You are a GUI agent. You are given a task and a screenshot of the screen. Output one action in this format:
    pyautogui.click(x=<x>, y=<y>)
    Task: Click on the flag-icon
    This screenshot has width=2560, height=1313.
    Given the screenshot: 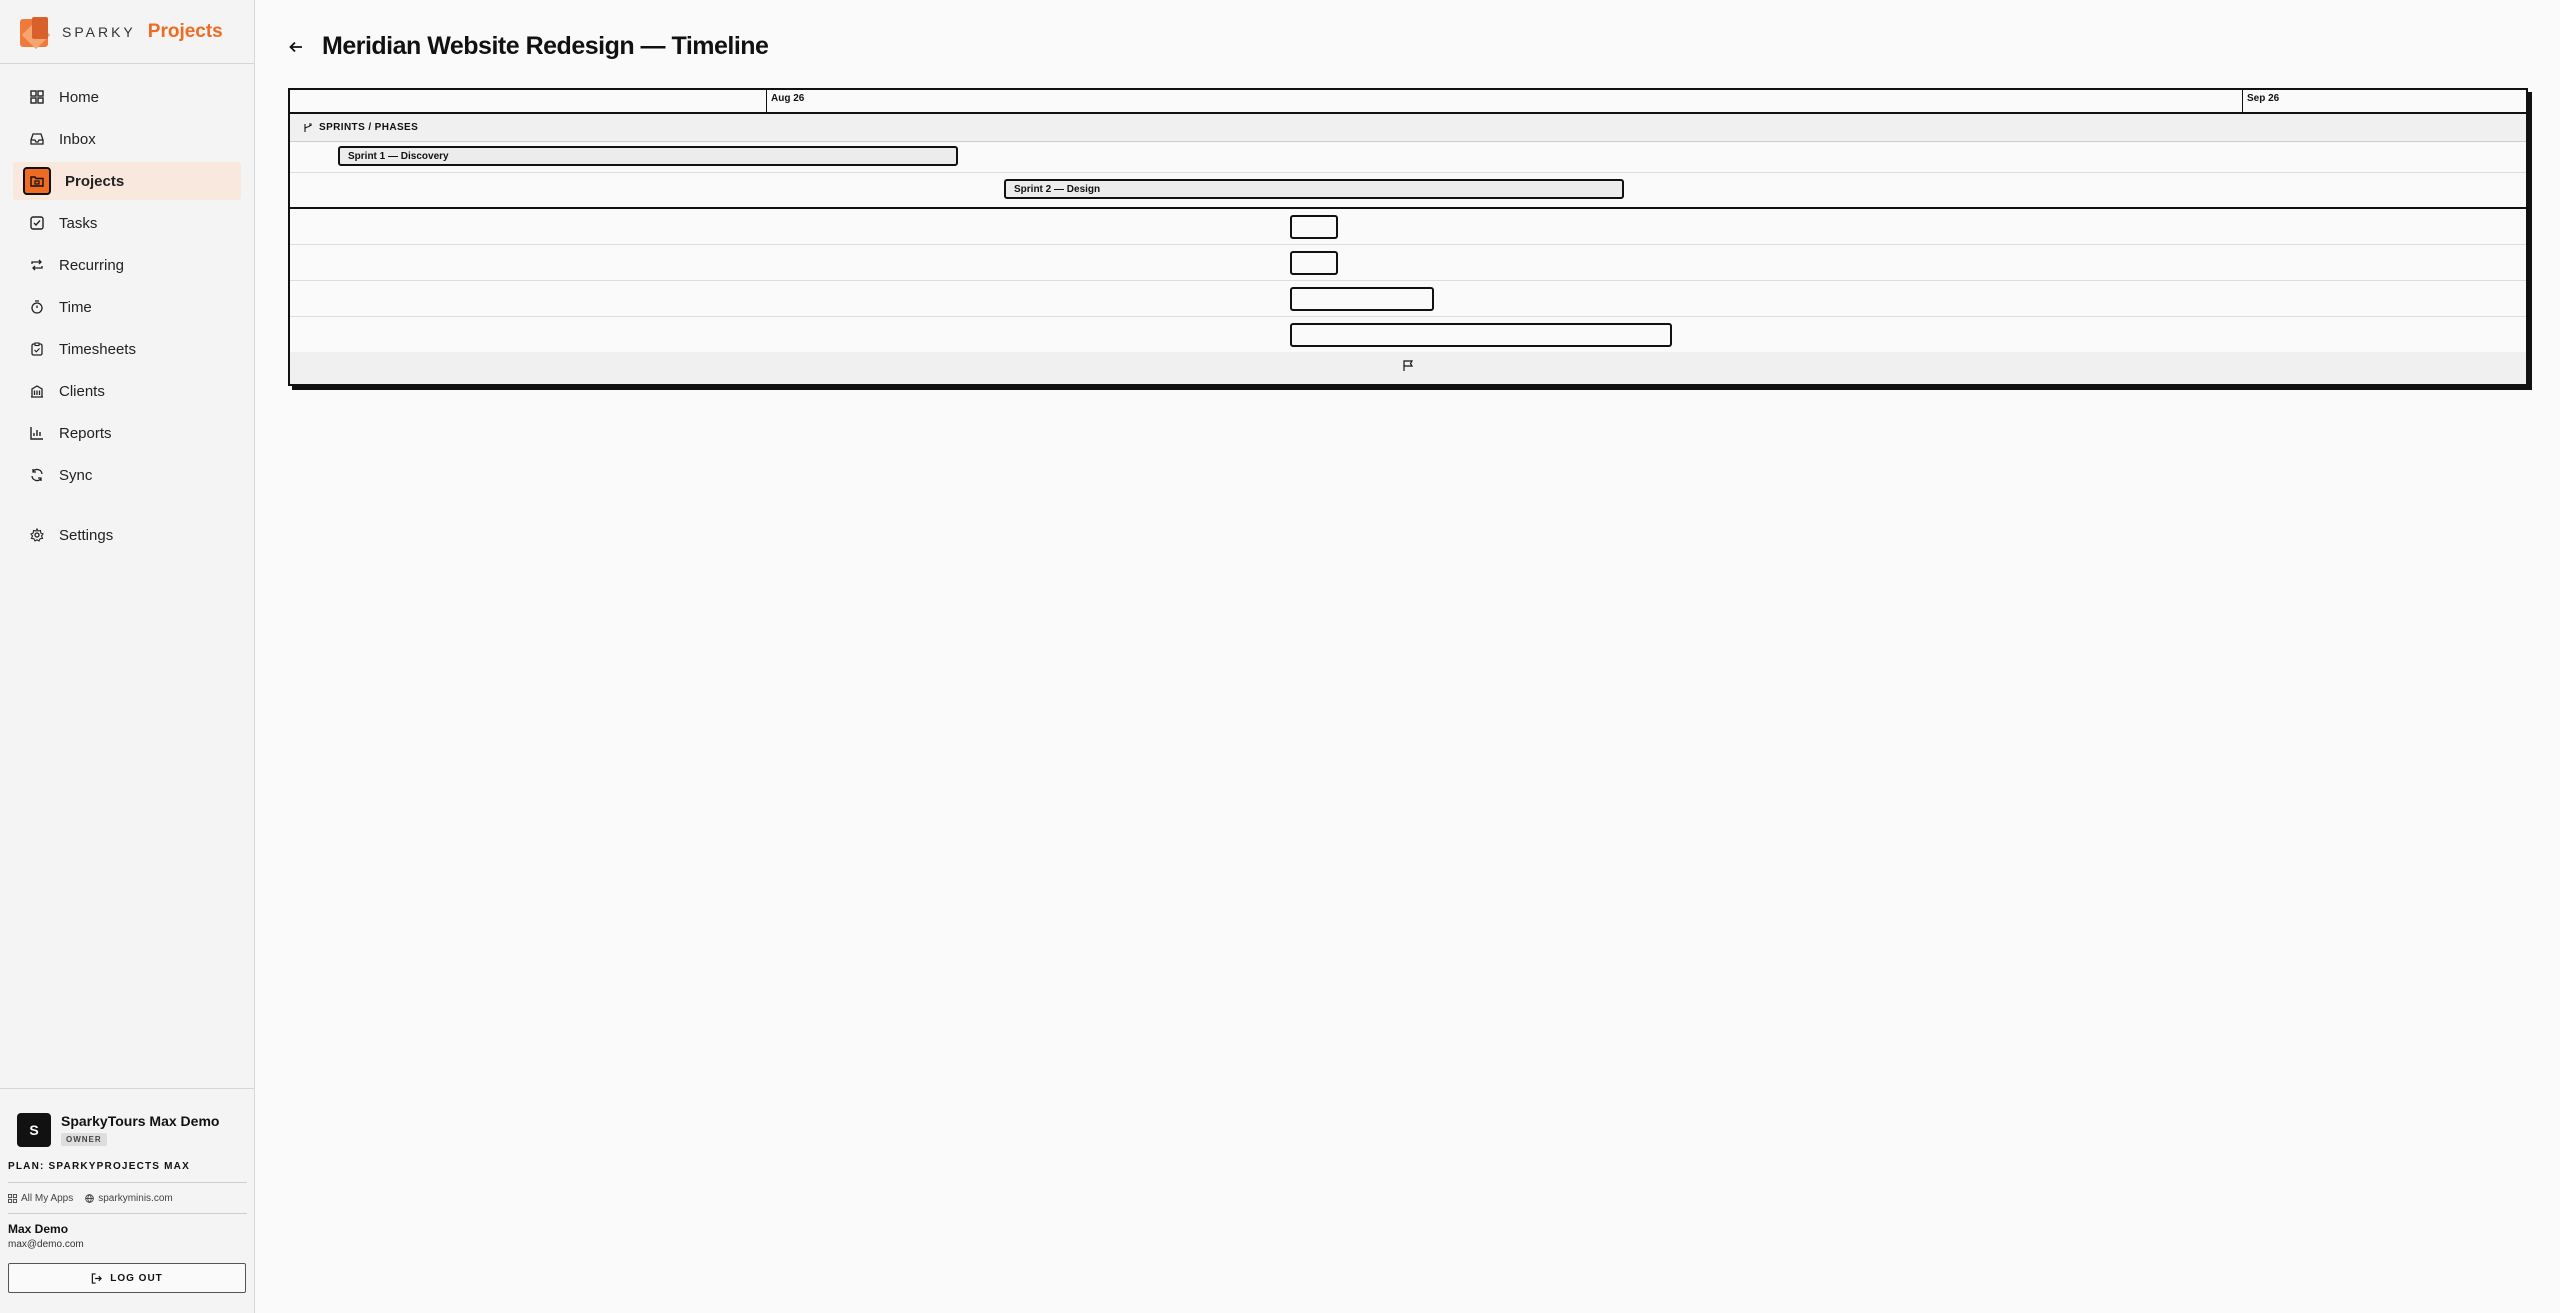 What is the action you would take?
    pyautogui.click(x=1408, y=368)
    